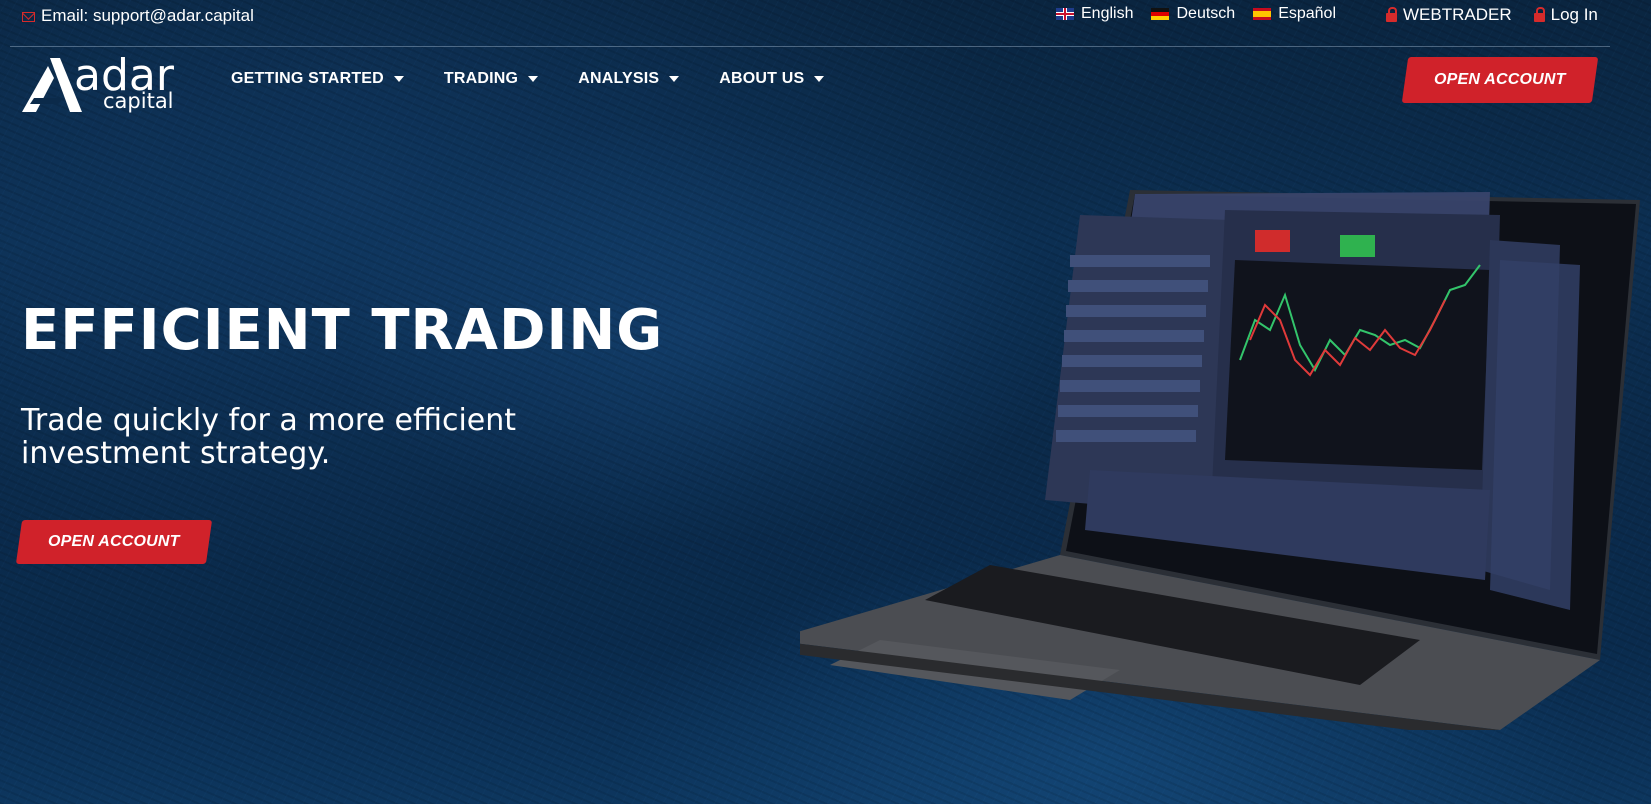 This screenshot has width=1651, height=804. What do you see at coordinates (481, 78) in the screenshot?
I see `nav-label: TRADING` at bounding box center [481, 78].